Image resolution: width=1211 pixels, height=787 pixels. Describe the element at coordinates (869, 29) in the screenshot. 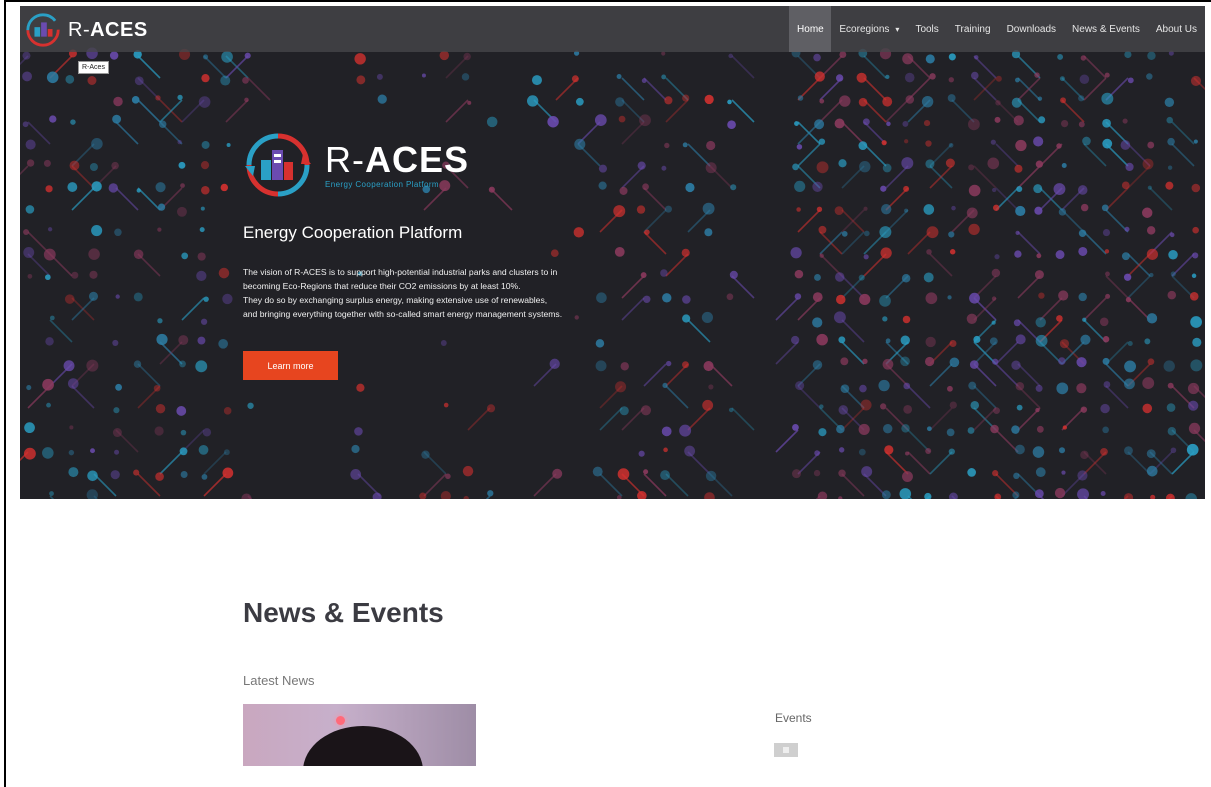

I see `nav-item-ecoregions: Ecoregions ▾` at that location.